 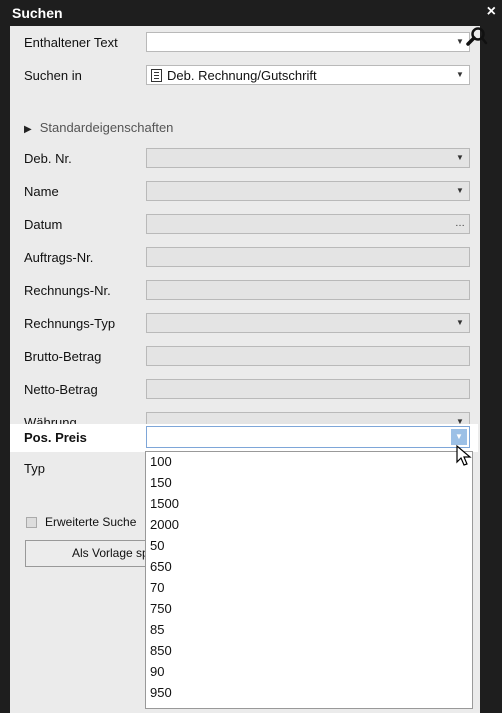 I want to click on field-input-rechnungs-typ: ▼, so click(x=308, y=323).